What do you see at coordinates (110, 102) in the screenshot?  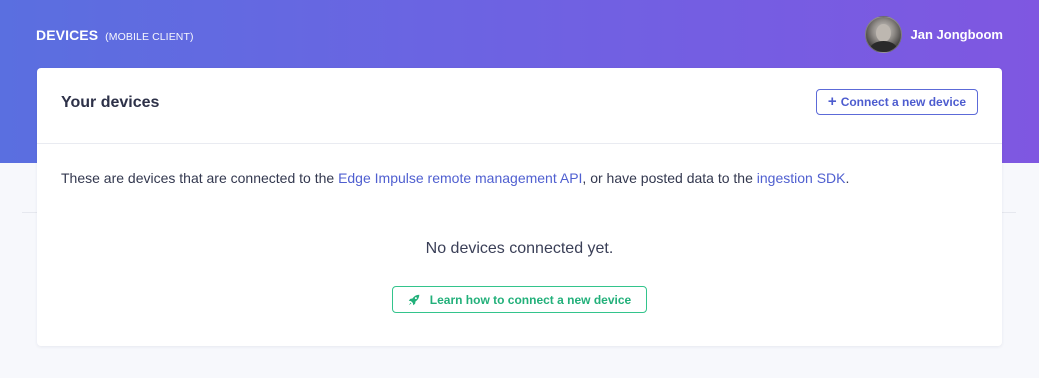 I see `card-title: Your devices` at bounding box center [110, 102].